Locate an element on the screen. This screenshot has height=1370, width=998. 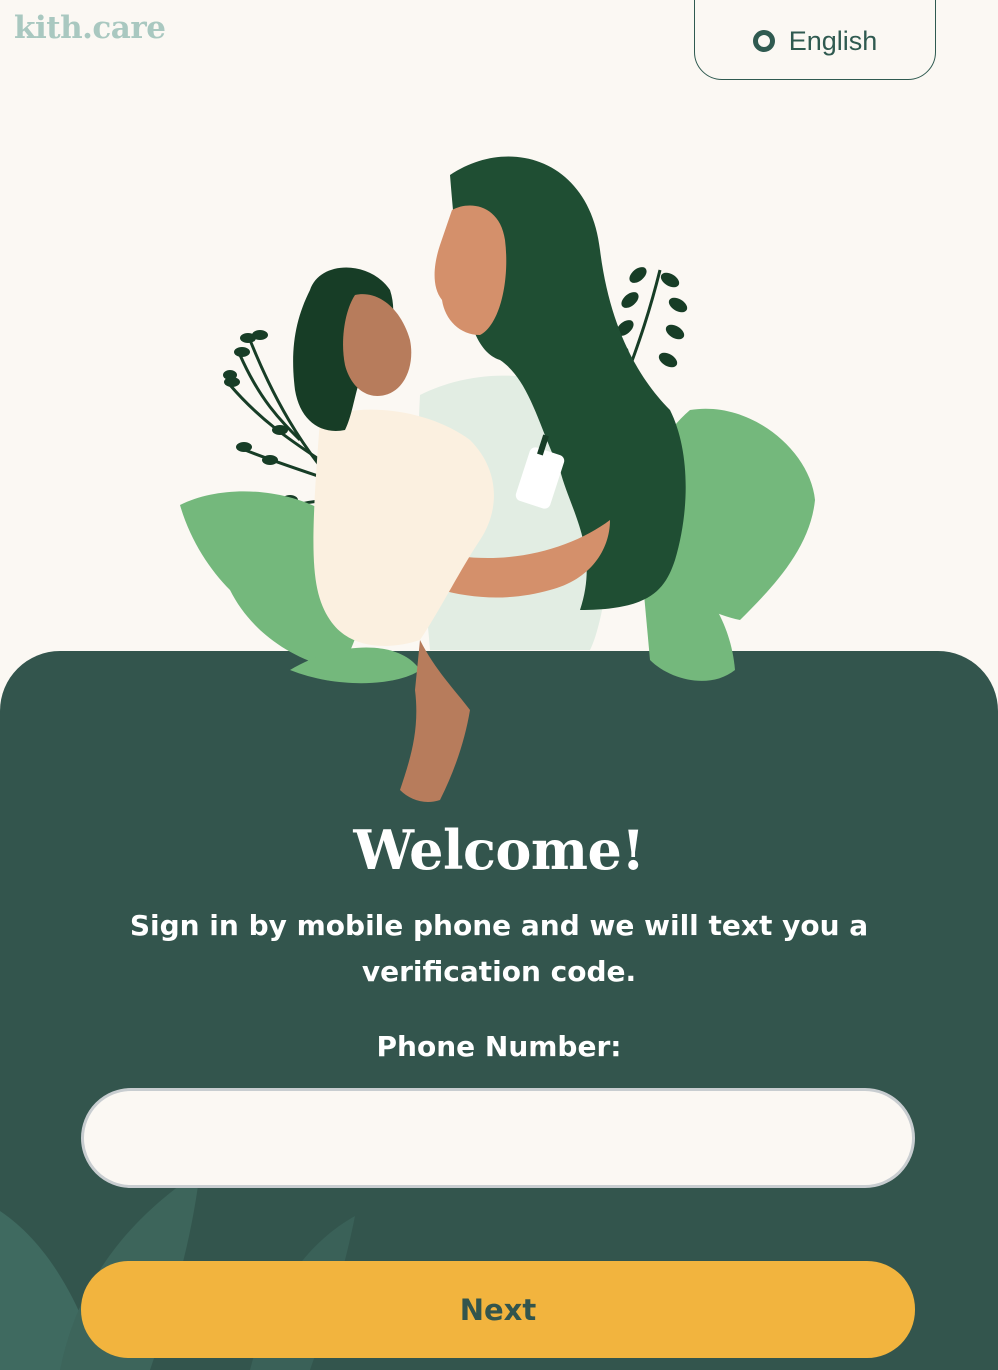
language-label: English is located at coordinates (833, 40).